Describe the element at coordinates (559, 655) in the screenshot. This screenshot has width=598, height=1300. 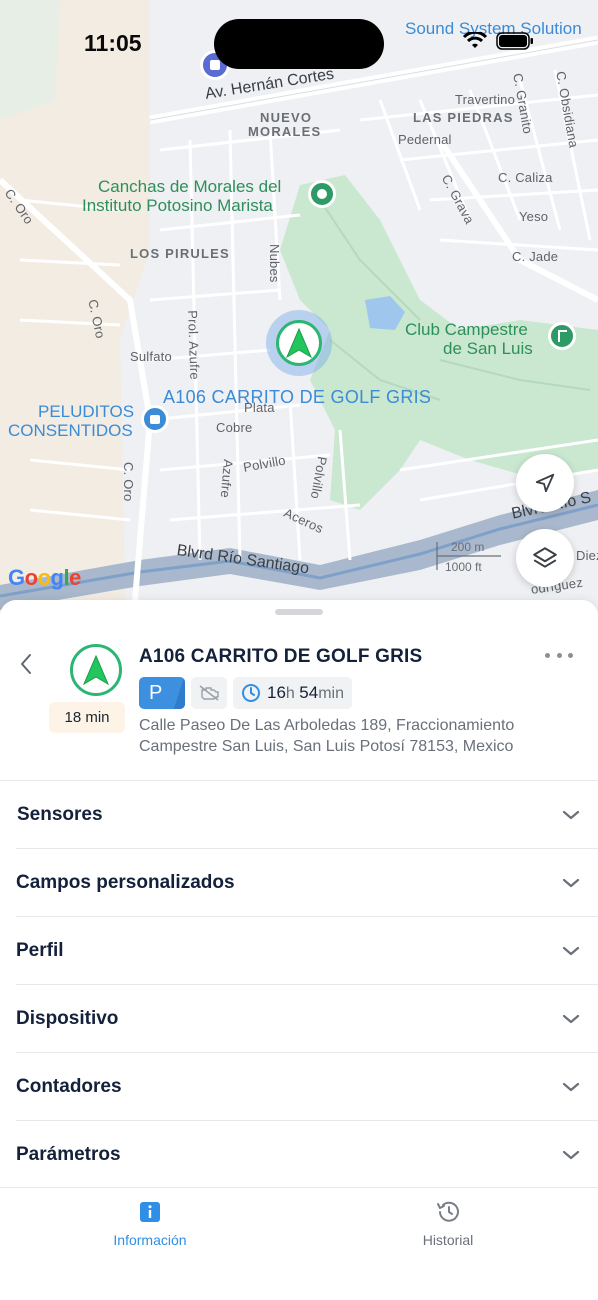
I see `more-options-button` at that location.